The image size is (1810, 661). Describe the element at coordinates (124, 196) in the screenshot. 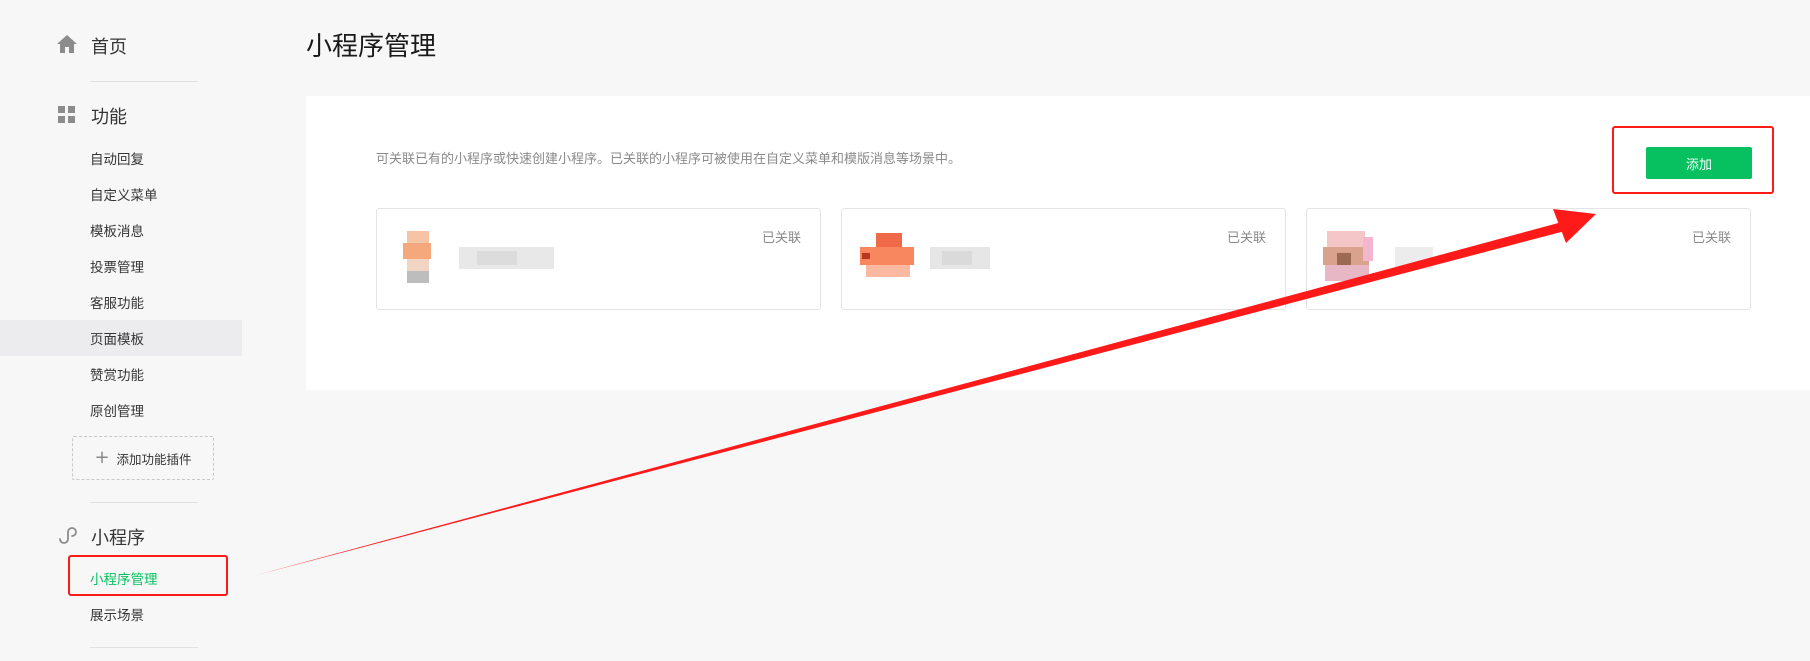

I see `sidebar-item-label: 自定义菜单` at that location.